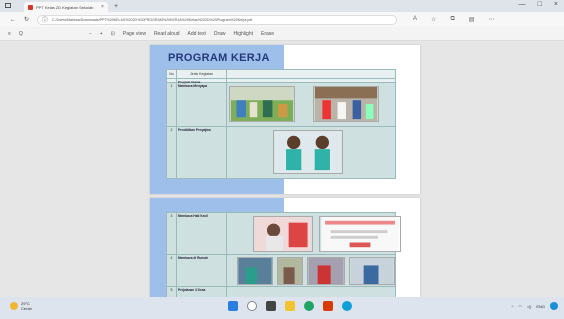 The image size is (564, 319). What do you see at coordinates (243, 34) in the screenshot?
I see `highlight-button: Highlight` at bounding box center [243, 34].